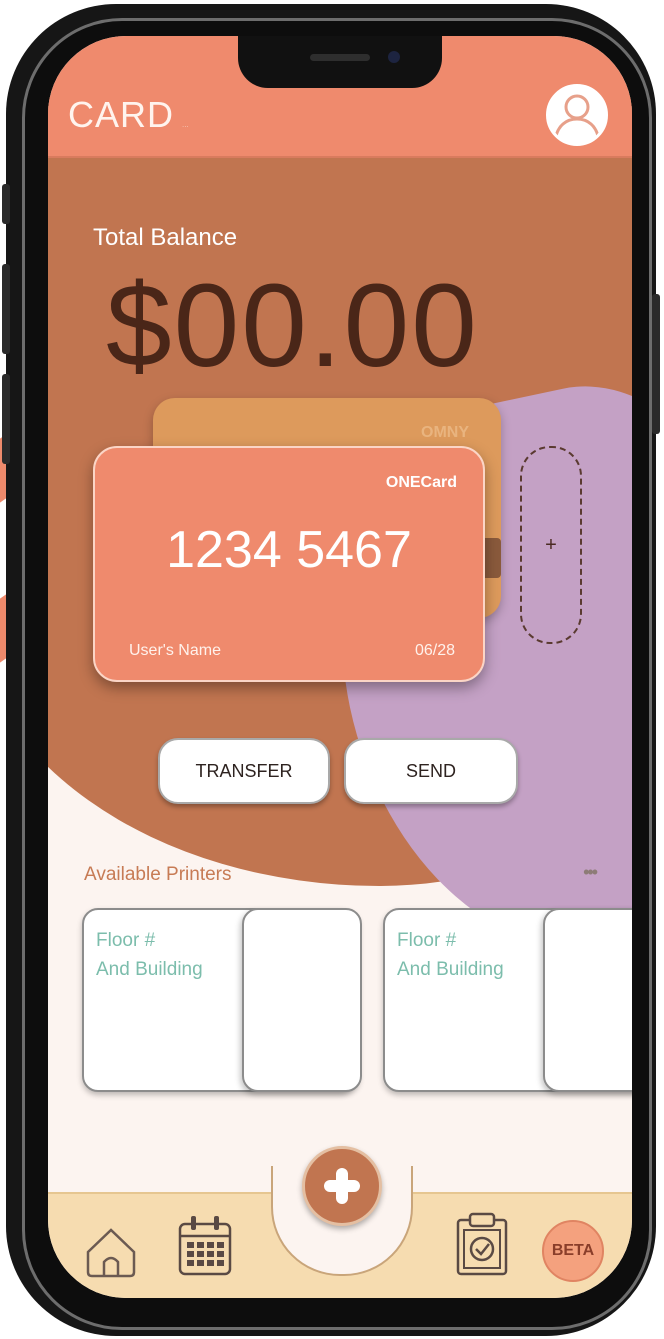 The width and height of the screenshot is (664, 1339). Describe the element at coordinates (292, 326) in the screenshot. I see `total-balance-value: $00.00` at that location.